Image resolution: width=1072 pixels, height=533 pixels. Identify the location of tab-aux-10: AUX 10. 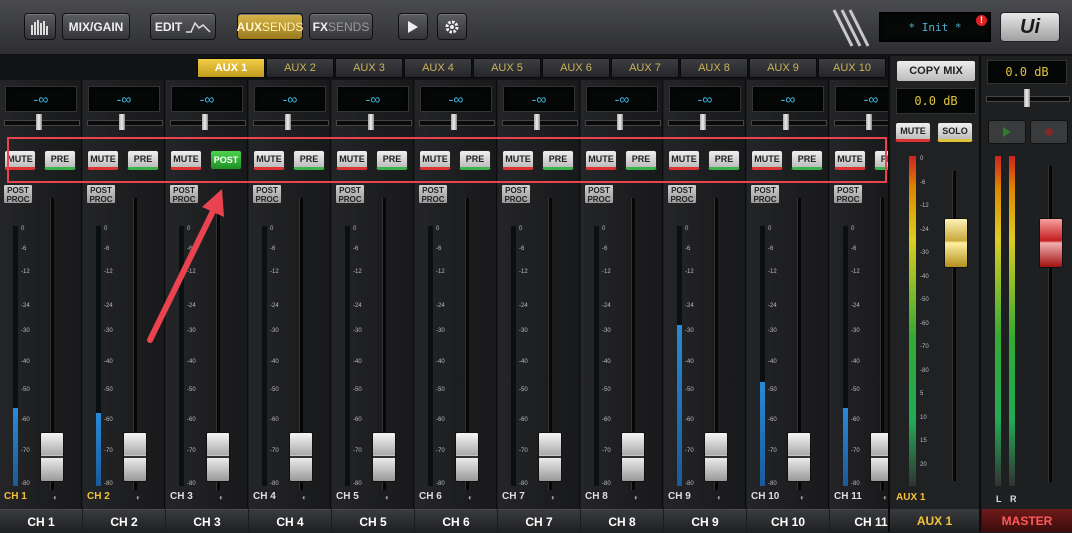
(852, 68).